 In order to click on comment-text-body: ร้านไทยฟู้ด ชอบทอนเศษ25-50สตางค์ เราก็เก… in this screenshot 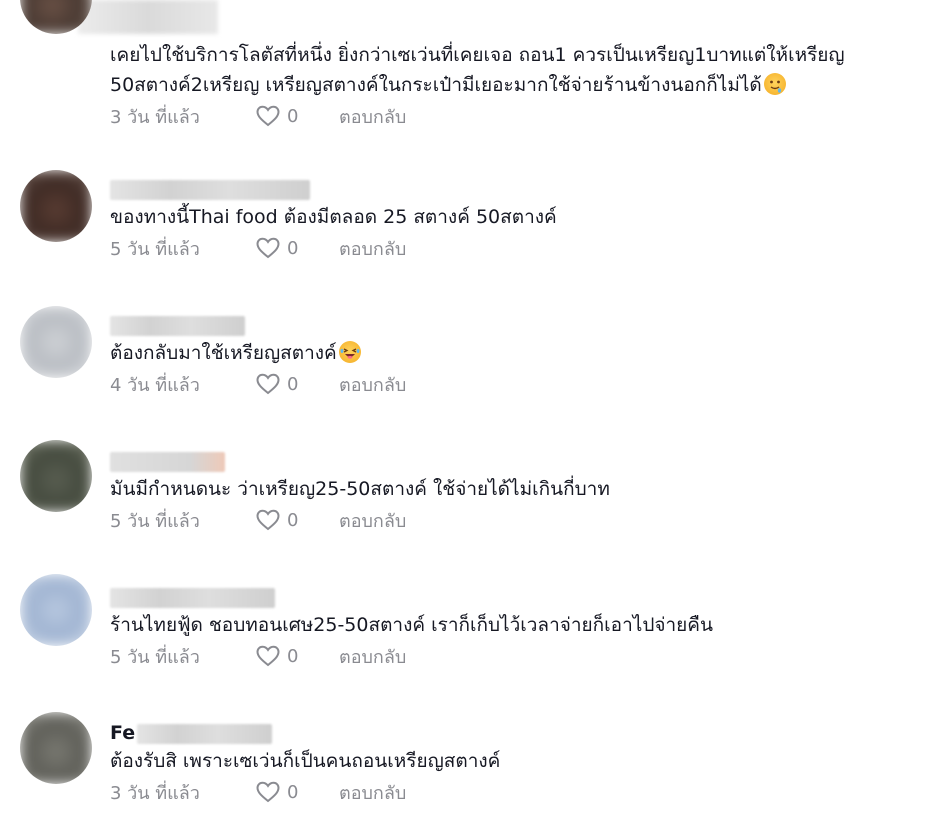, I will do `click(412, 625)`.